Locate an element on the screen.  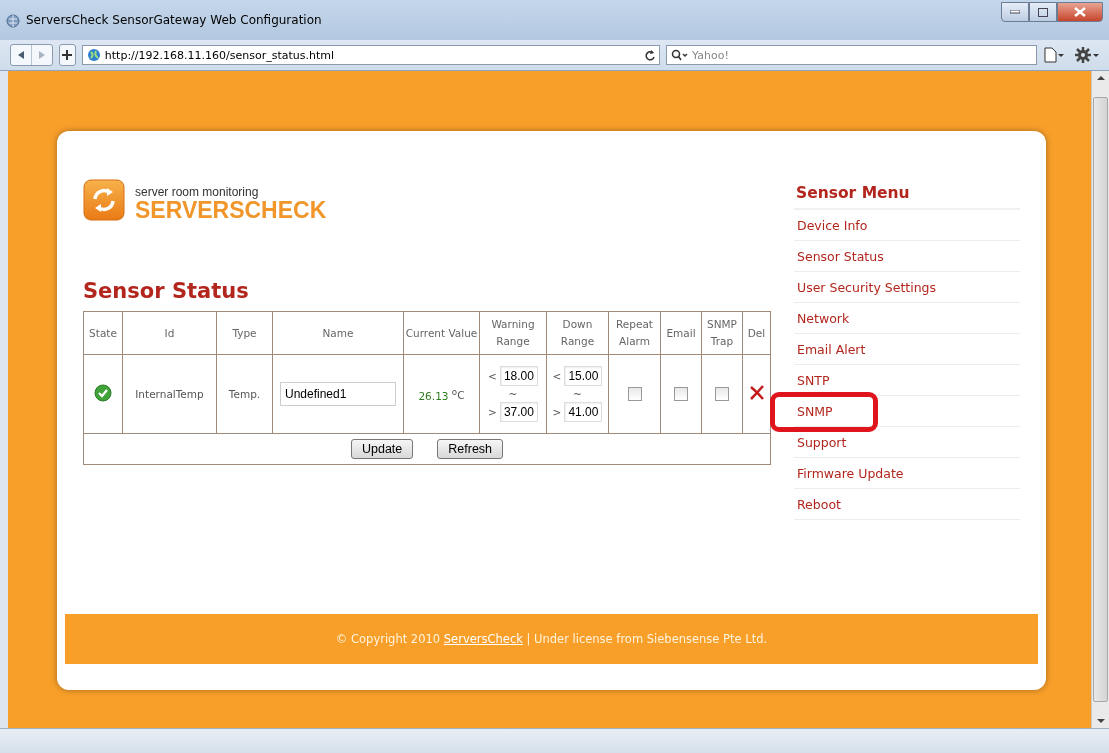
table-cell: InternalTemp is located at coordinates (169, 394).